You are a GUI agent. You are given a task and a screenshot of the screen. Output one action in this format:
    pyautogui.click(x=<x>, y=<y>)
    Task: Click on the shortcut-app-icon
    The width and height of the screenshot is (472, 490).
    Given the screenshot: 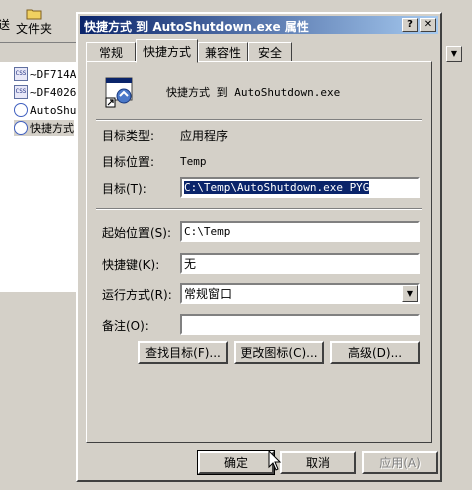 What is the action you would take?
    pyautogui.click(x=119, y=92)
    